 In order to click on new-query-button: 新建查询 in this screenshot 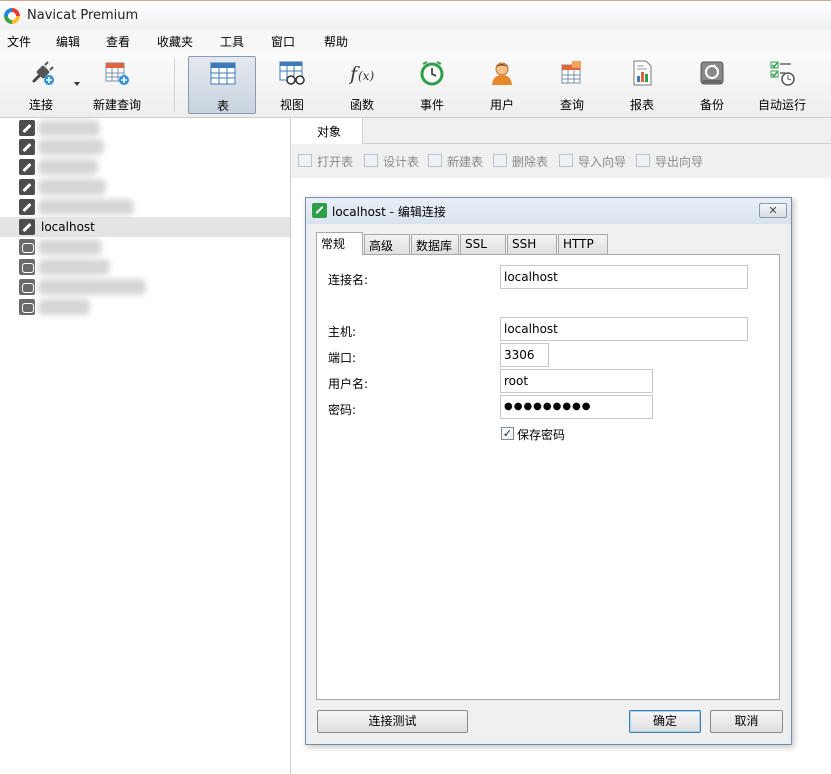, I will do `click(117, 85)`.